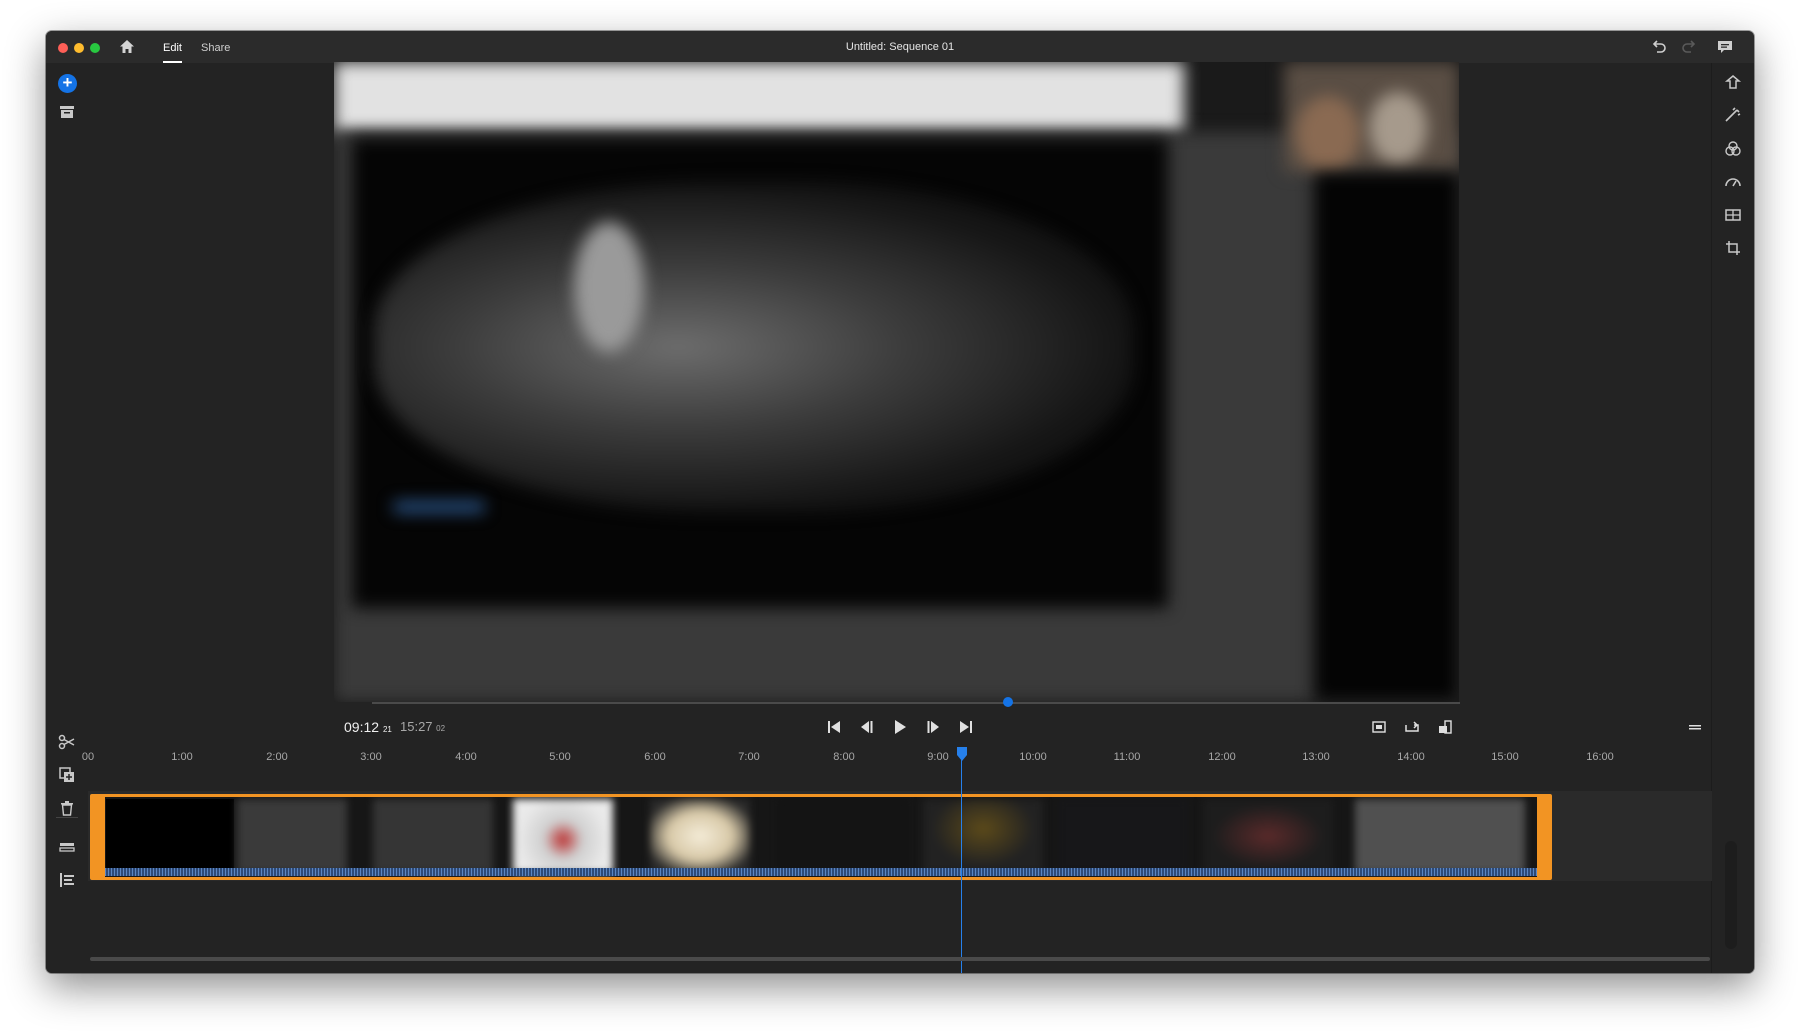 The width and height of the screenshot is (1800, 1034). Describe the element at coordinates (1316, 757) in the screenshot. I see `ruler-tick: 13:00` at that location.